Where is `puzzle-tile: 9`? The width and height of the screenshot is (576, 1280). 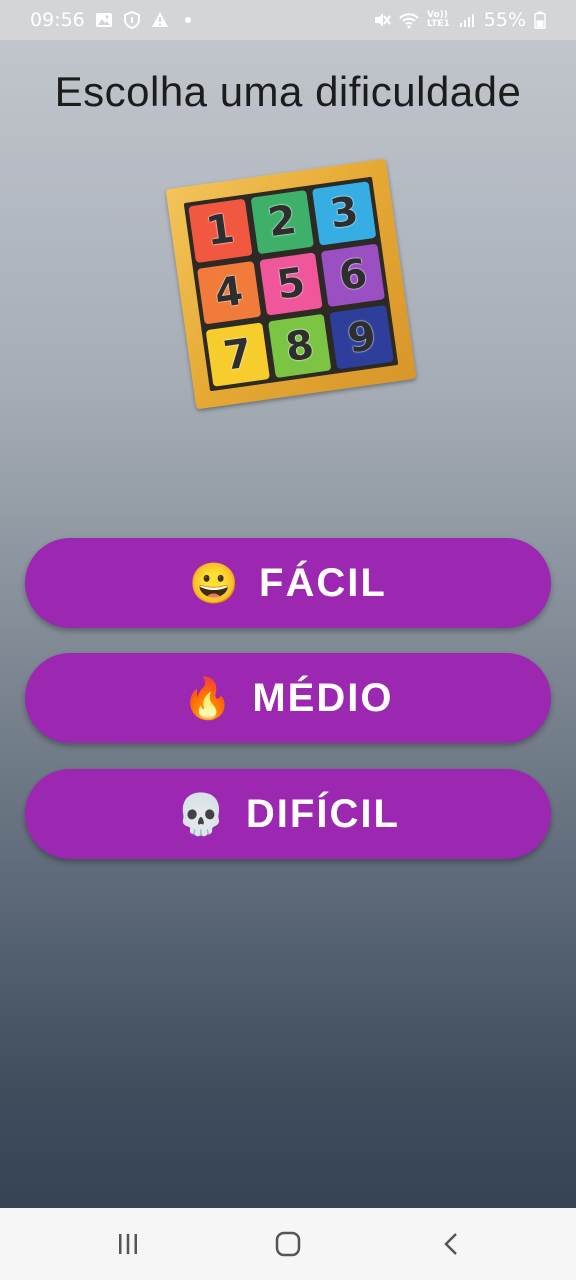 puzzle-tile: 9 is located at coordinates (361, 337).